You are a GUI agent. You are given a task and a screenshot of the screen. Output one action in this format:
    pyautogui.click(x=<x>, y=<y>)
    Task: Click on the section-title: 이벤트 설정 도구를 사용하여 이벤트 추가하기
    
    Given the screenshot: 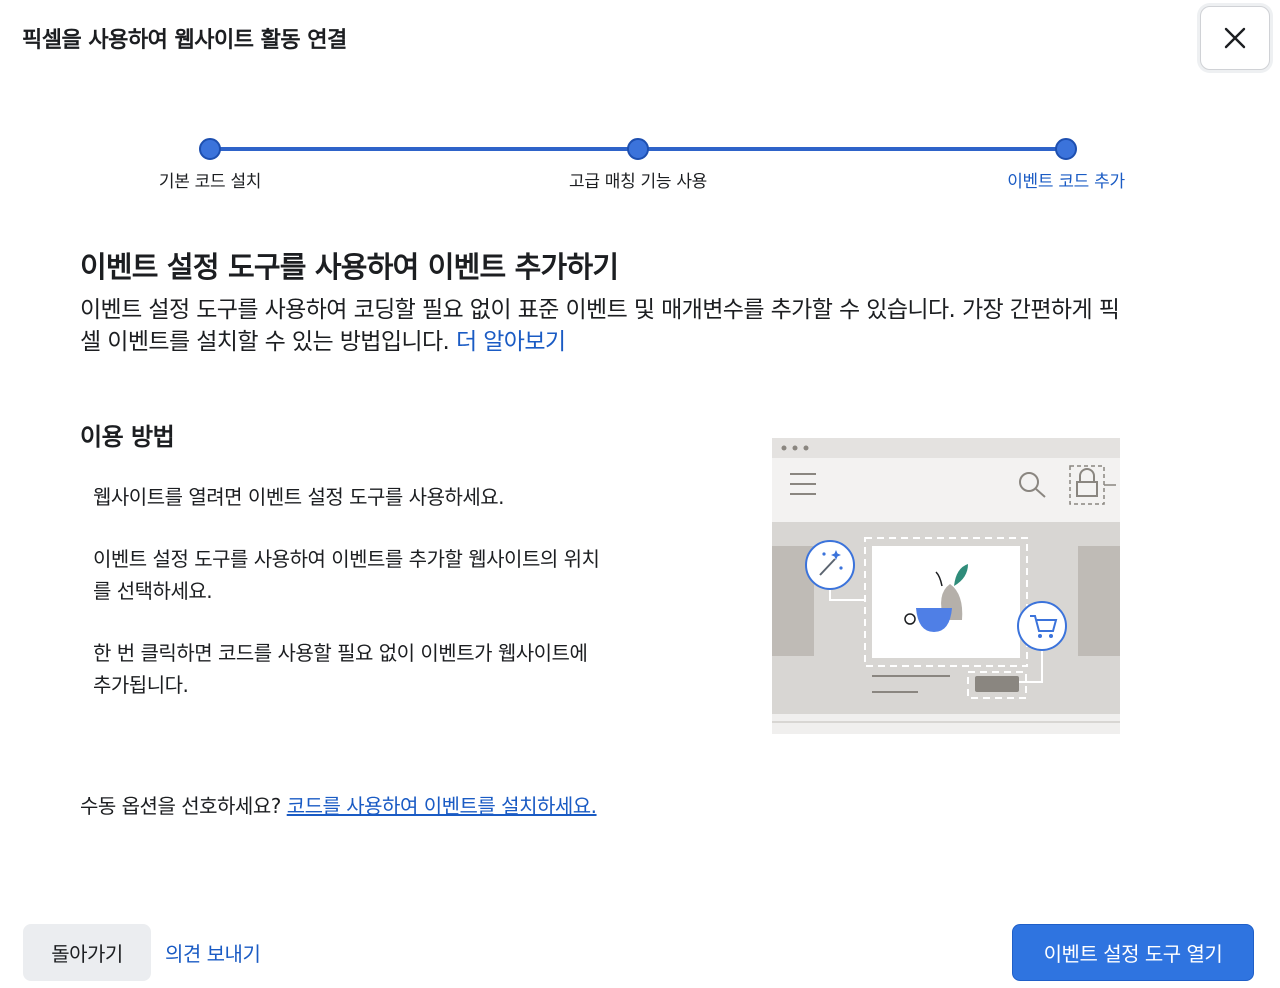 What is the action you would take?
    pyautogui.click(x=349, y=267)
    